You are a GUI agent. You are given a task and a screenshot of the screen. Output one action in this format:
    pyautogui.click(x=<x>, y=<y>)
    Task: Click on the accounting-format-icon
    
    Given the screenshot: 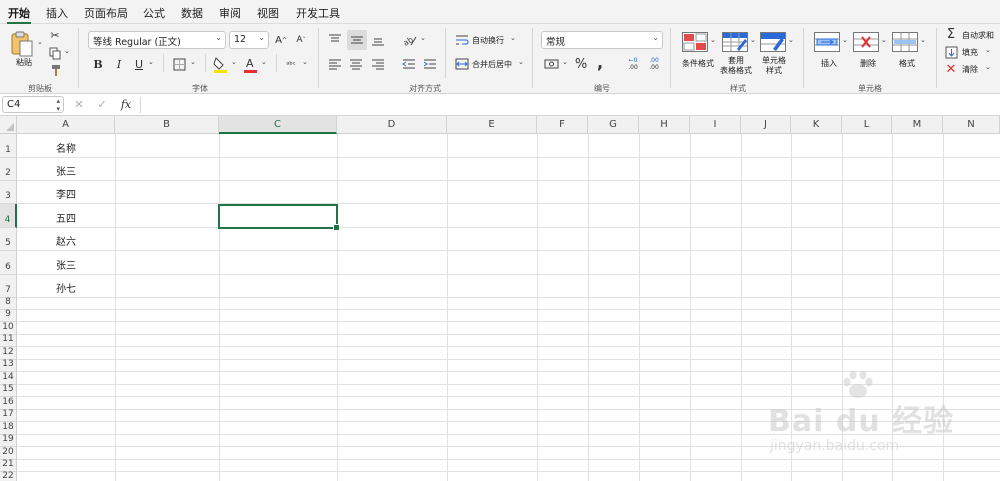 What is the action you would take?
    pyautogui.click(x=551, y=64)
    